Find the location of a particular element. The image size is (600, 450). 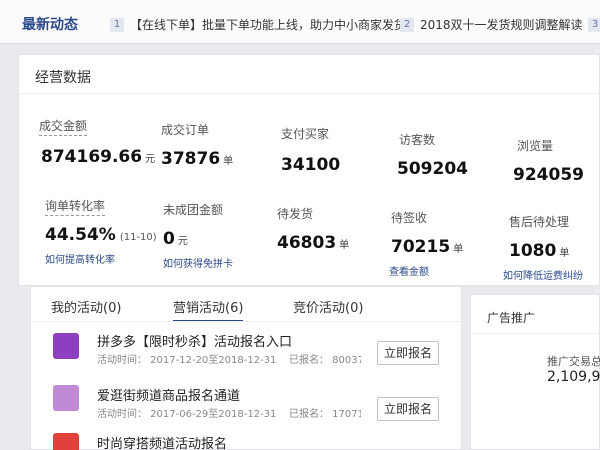

metric-label-ungrouped-amount: 未成团金额 is located at coordinates (193, 210).